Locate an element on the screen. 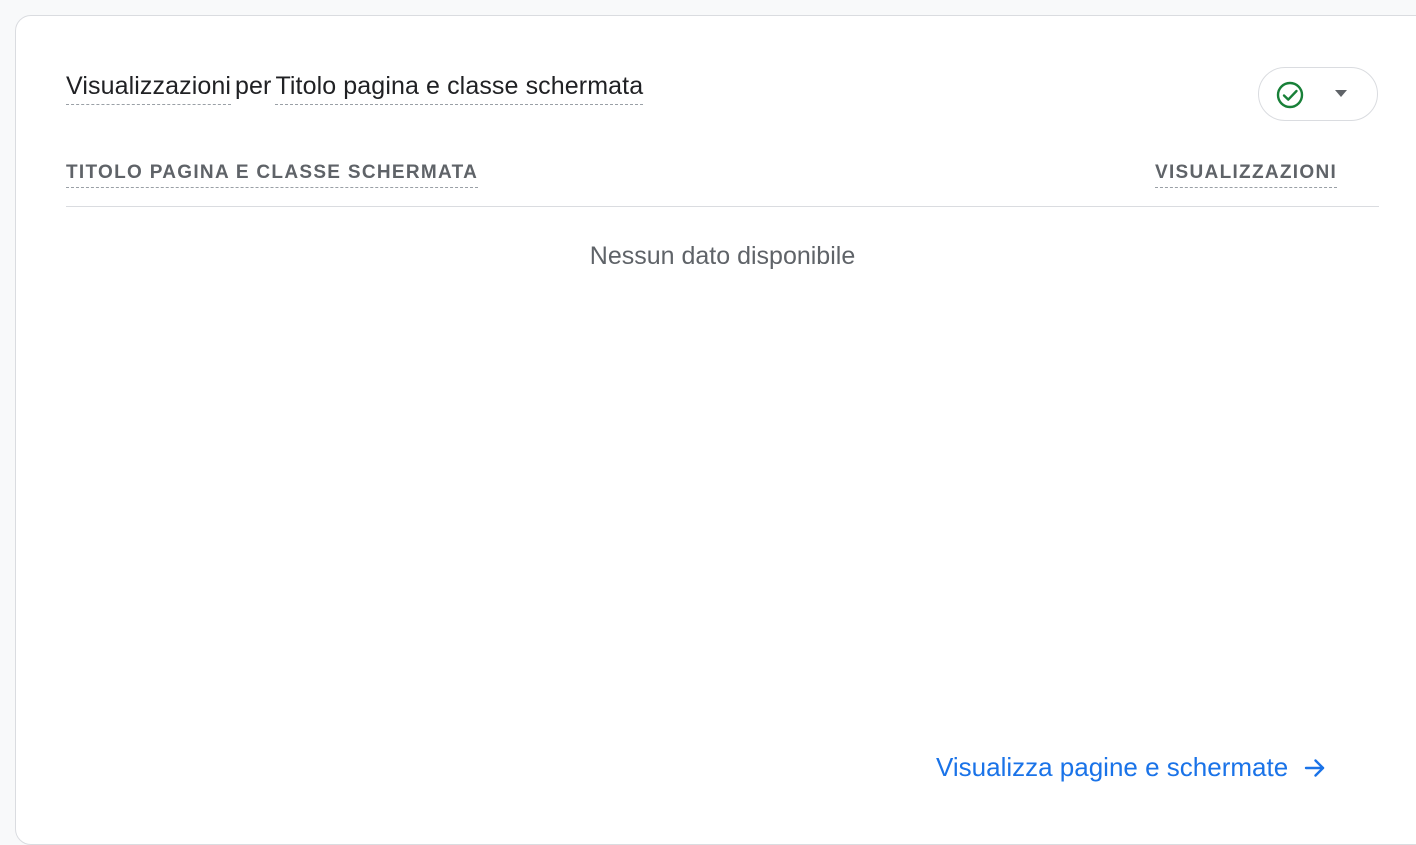 The image size is (1416, 845). metric-selector: Visualizzazioni is located at coordinates (149, 88).